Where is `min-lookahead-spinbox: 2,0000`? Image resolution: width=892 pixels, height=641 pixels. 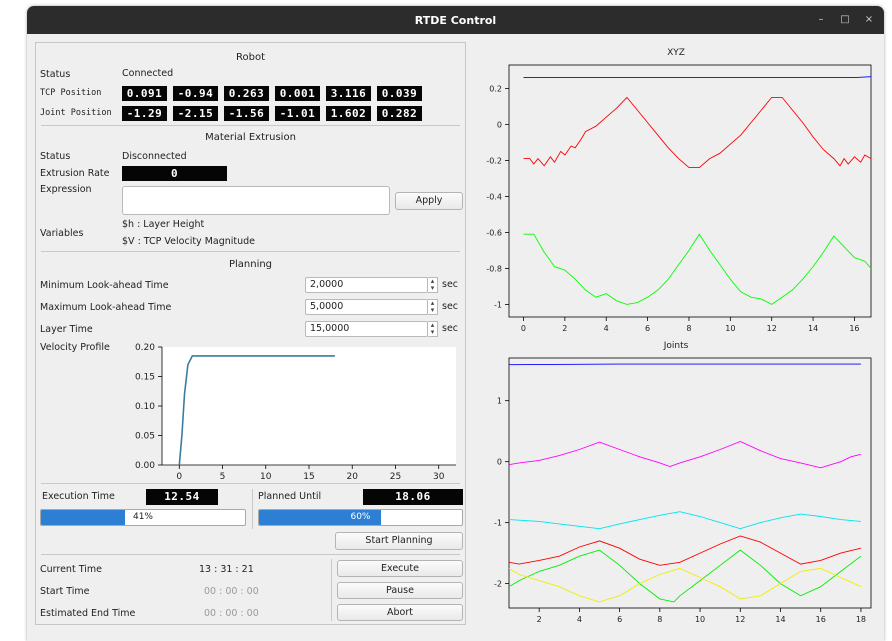
min-lookahead-spinbox: 2,0000 is located at coordinates (366, 285).